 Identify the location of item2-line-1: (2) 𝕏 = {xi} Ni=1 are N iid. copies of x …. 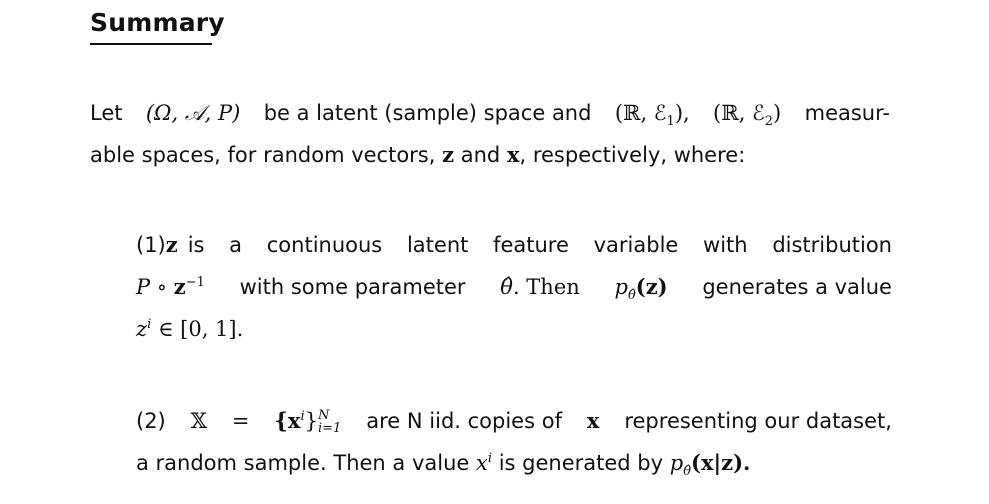
(514, 421).